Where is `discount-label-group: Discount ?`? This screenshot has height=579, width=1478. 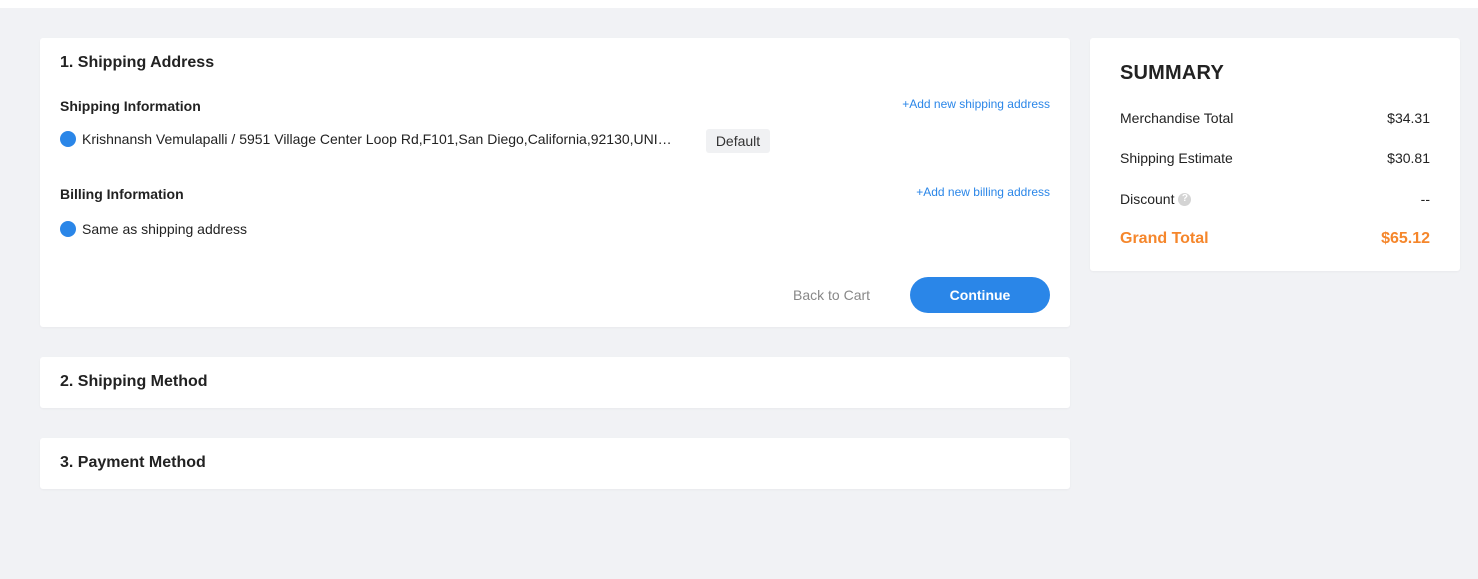
discount-label-group: Discount ? is located at coordinates (1156, 199).